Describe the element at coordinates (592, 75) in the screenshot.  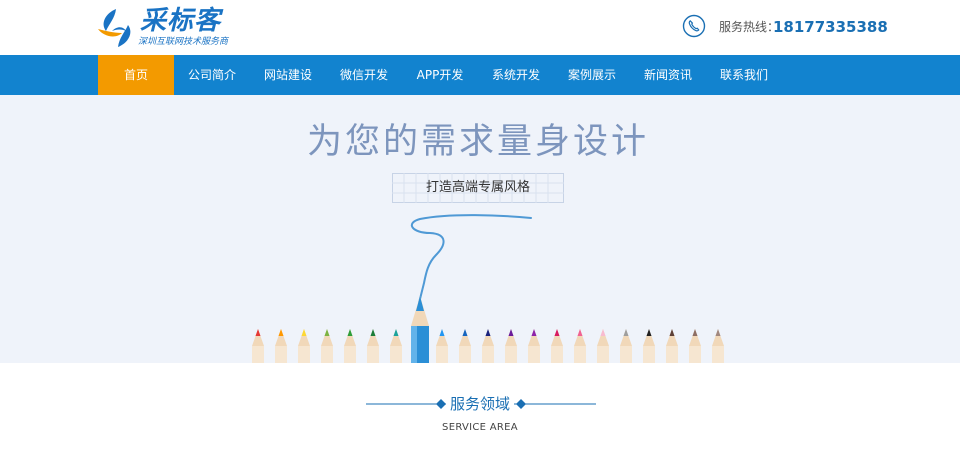
I see `nav-item-cases: 案例展示` at that location.